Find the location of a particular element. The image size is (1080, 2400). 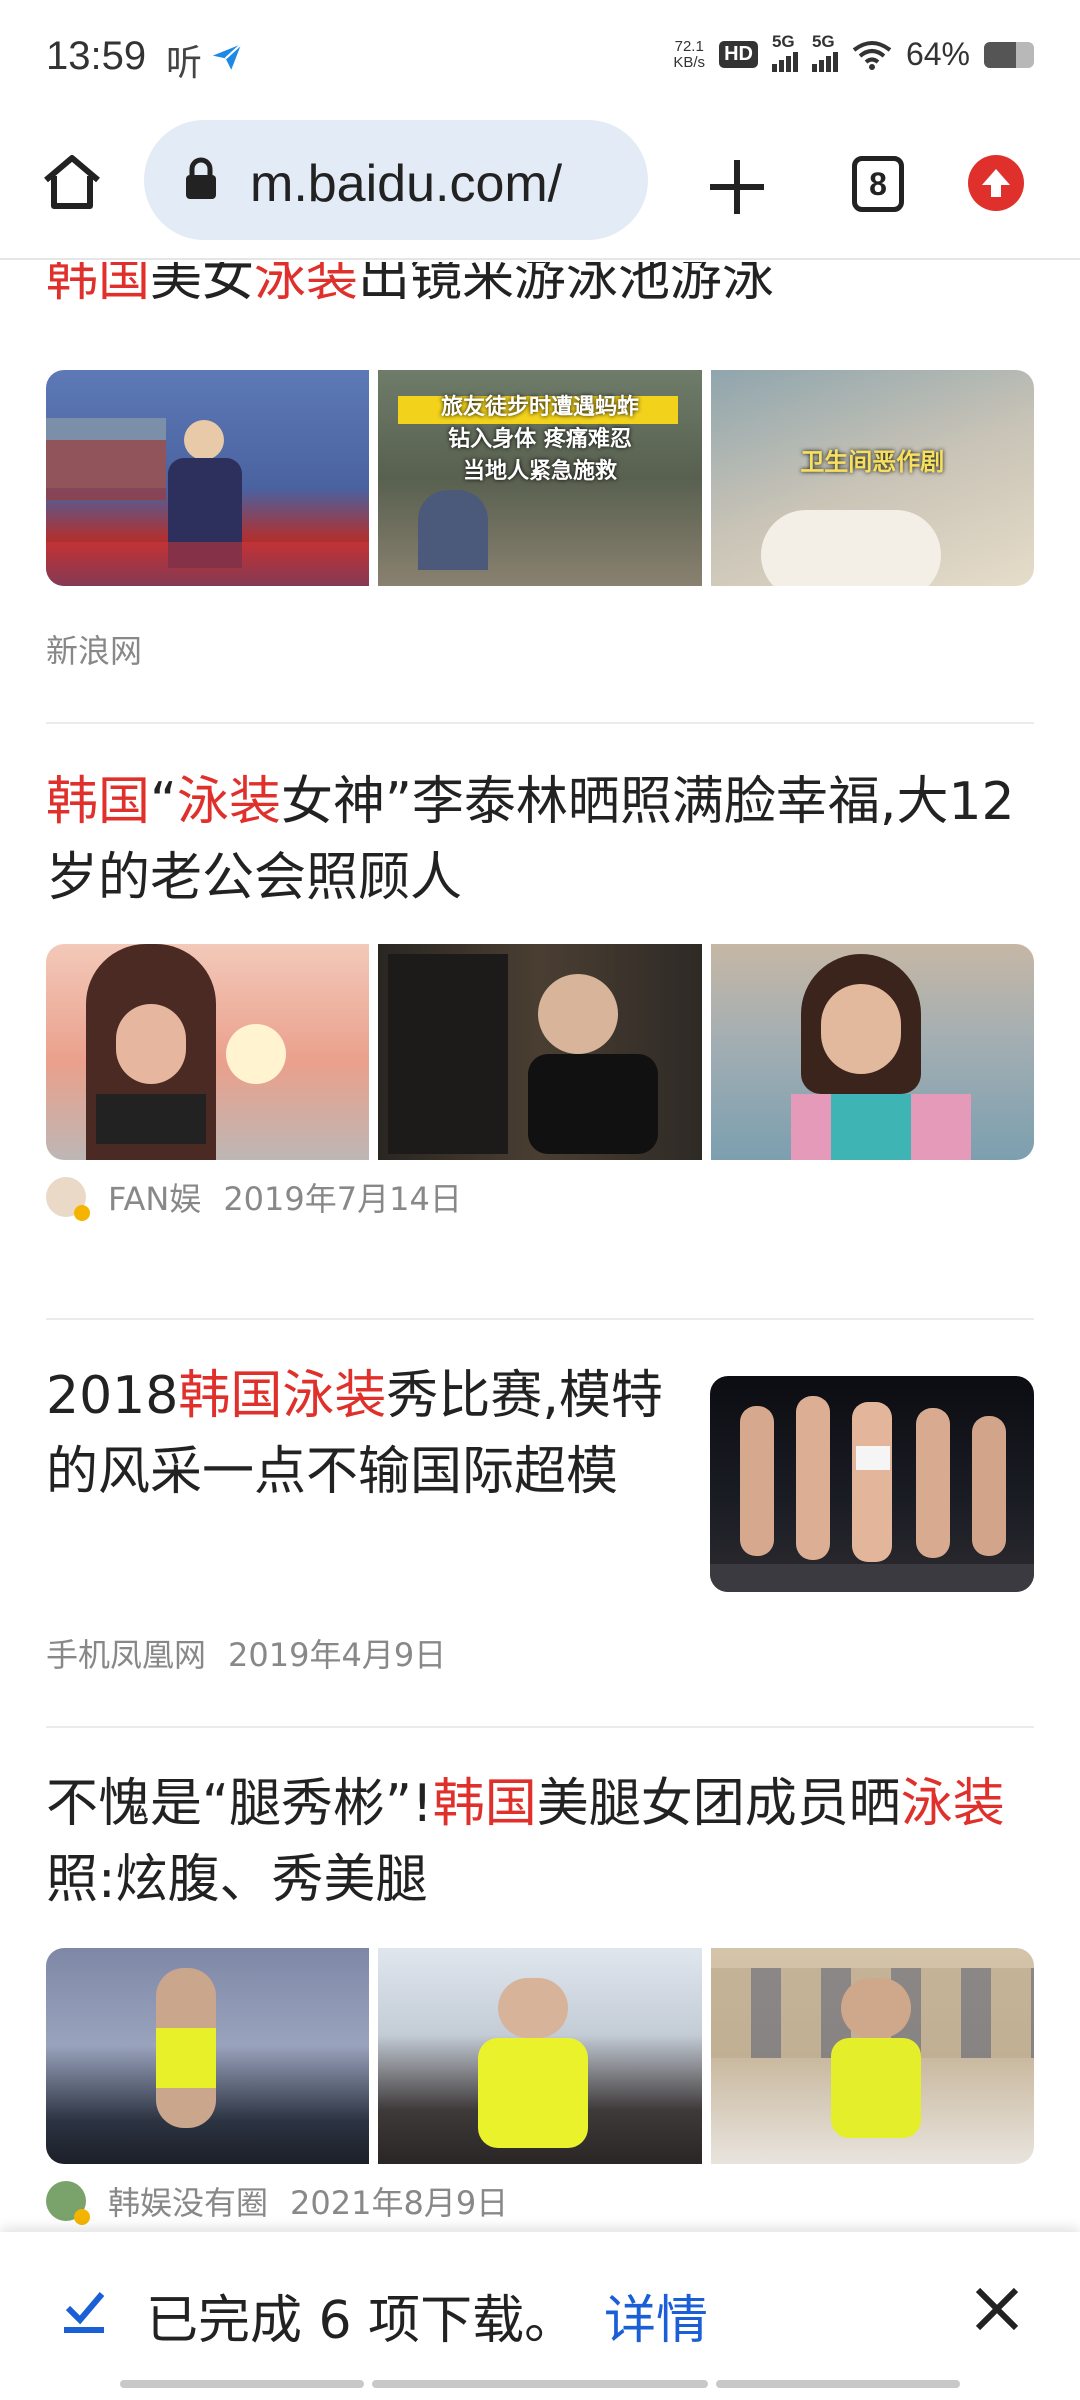

download-message: 已完成 6 项下载。 is located at coordinates (361, 2321).